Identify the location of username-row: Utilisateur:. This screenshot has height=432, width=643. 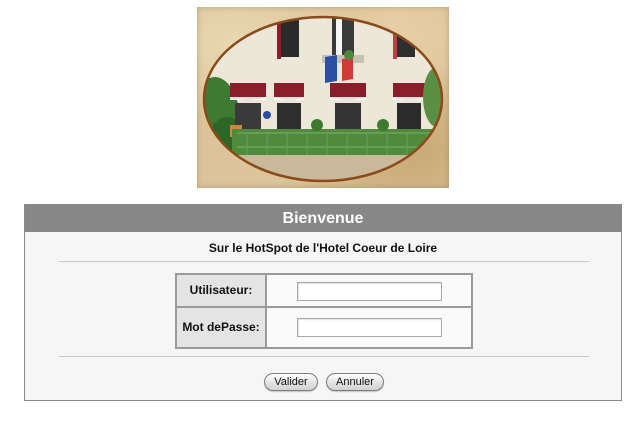
(324, 291).